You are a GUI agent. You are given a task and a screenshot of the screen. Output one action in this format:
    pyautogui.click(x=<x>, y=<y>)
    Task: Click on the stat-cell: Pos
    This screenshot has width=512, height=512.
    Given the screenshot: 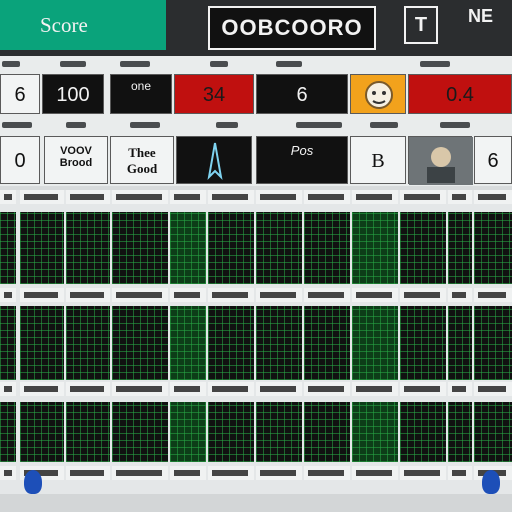 What is the action you would take?
    pyautogui.click(x=302, y=160)
    